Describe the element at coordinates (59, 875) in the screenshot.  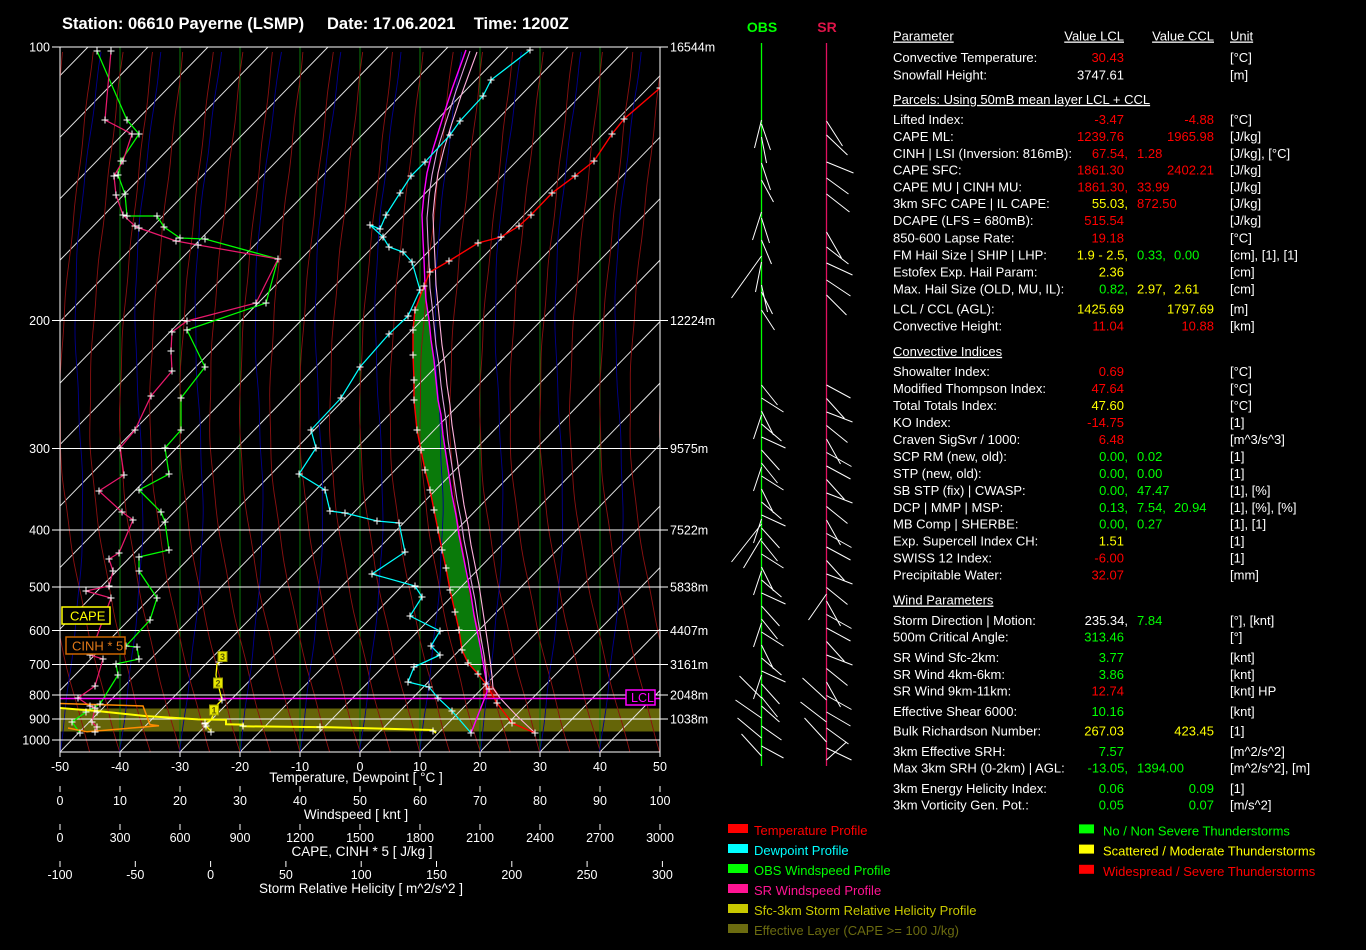
I see `svg-text: -100` at that location.